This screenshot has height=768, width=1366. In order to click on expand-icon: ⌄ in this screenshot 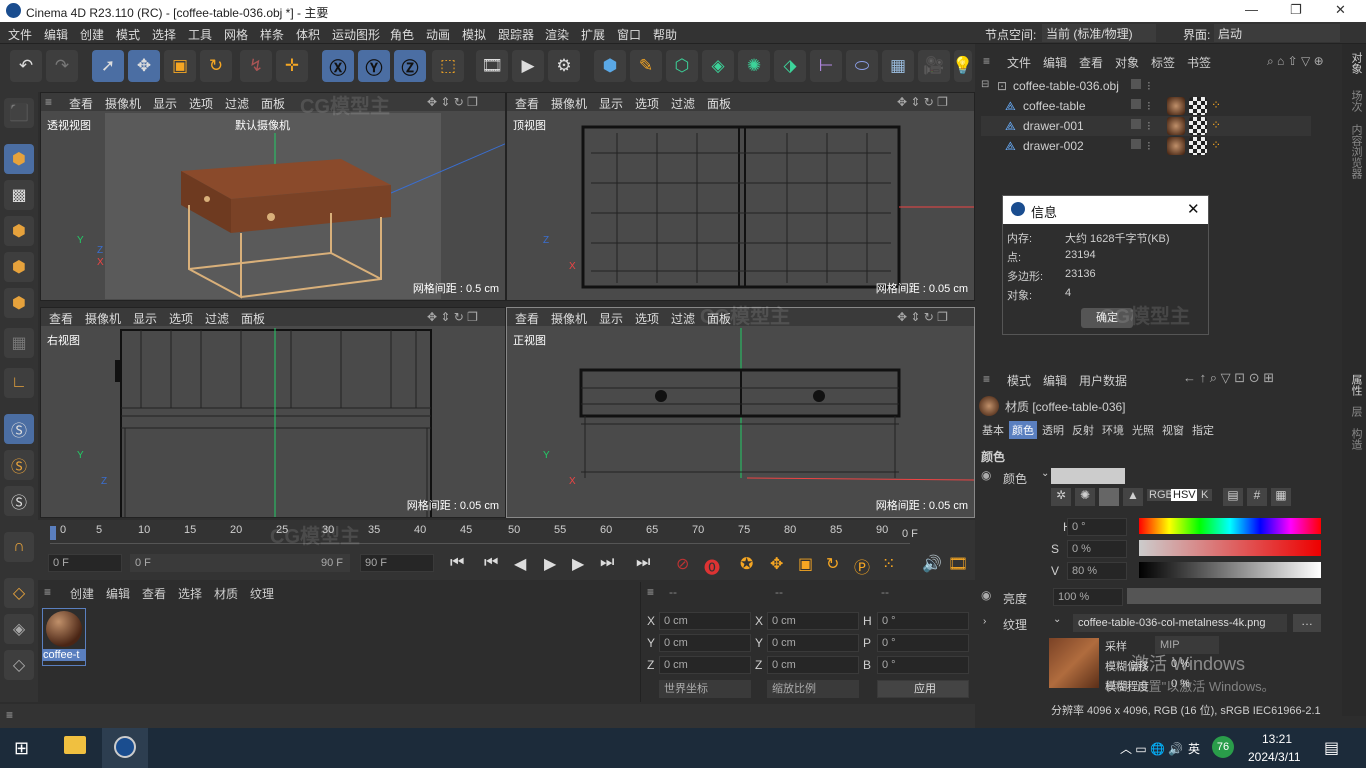, I will do `click(1045, 473)`.